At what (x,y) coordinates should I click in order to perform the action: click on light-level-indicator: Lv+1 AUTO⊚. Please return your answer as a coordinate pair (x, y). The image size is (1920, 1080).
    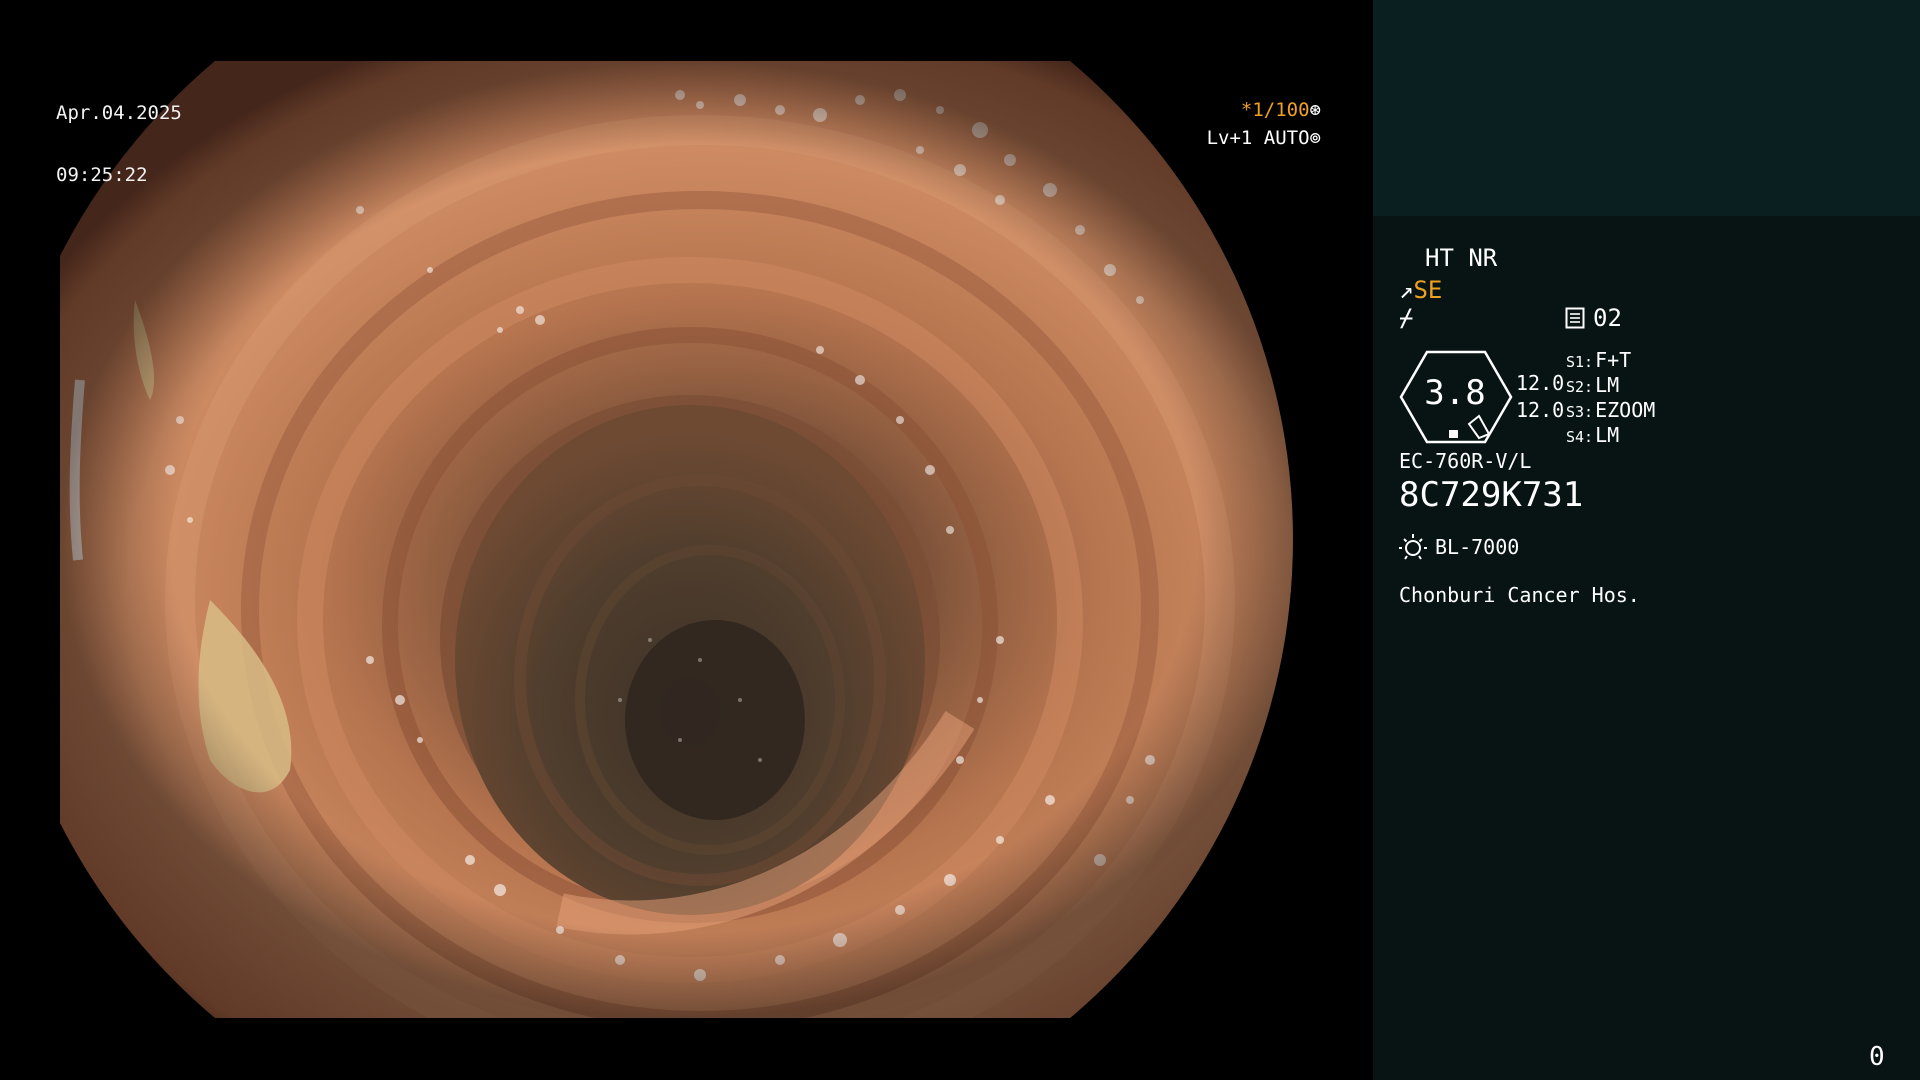
    Looking at the image, I should click on (1264, 138).